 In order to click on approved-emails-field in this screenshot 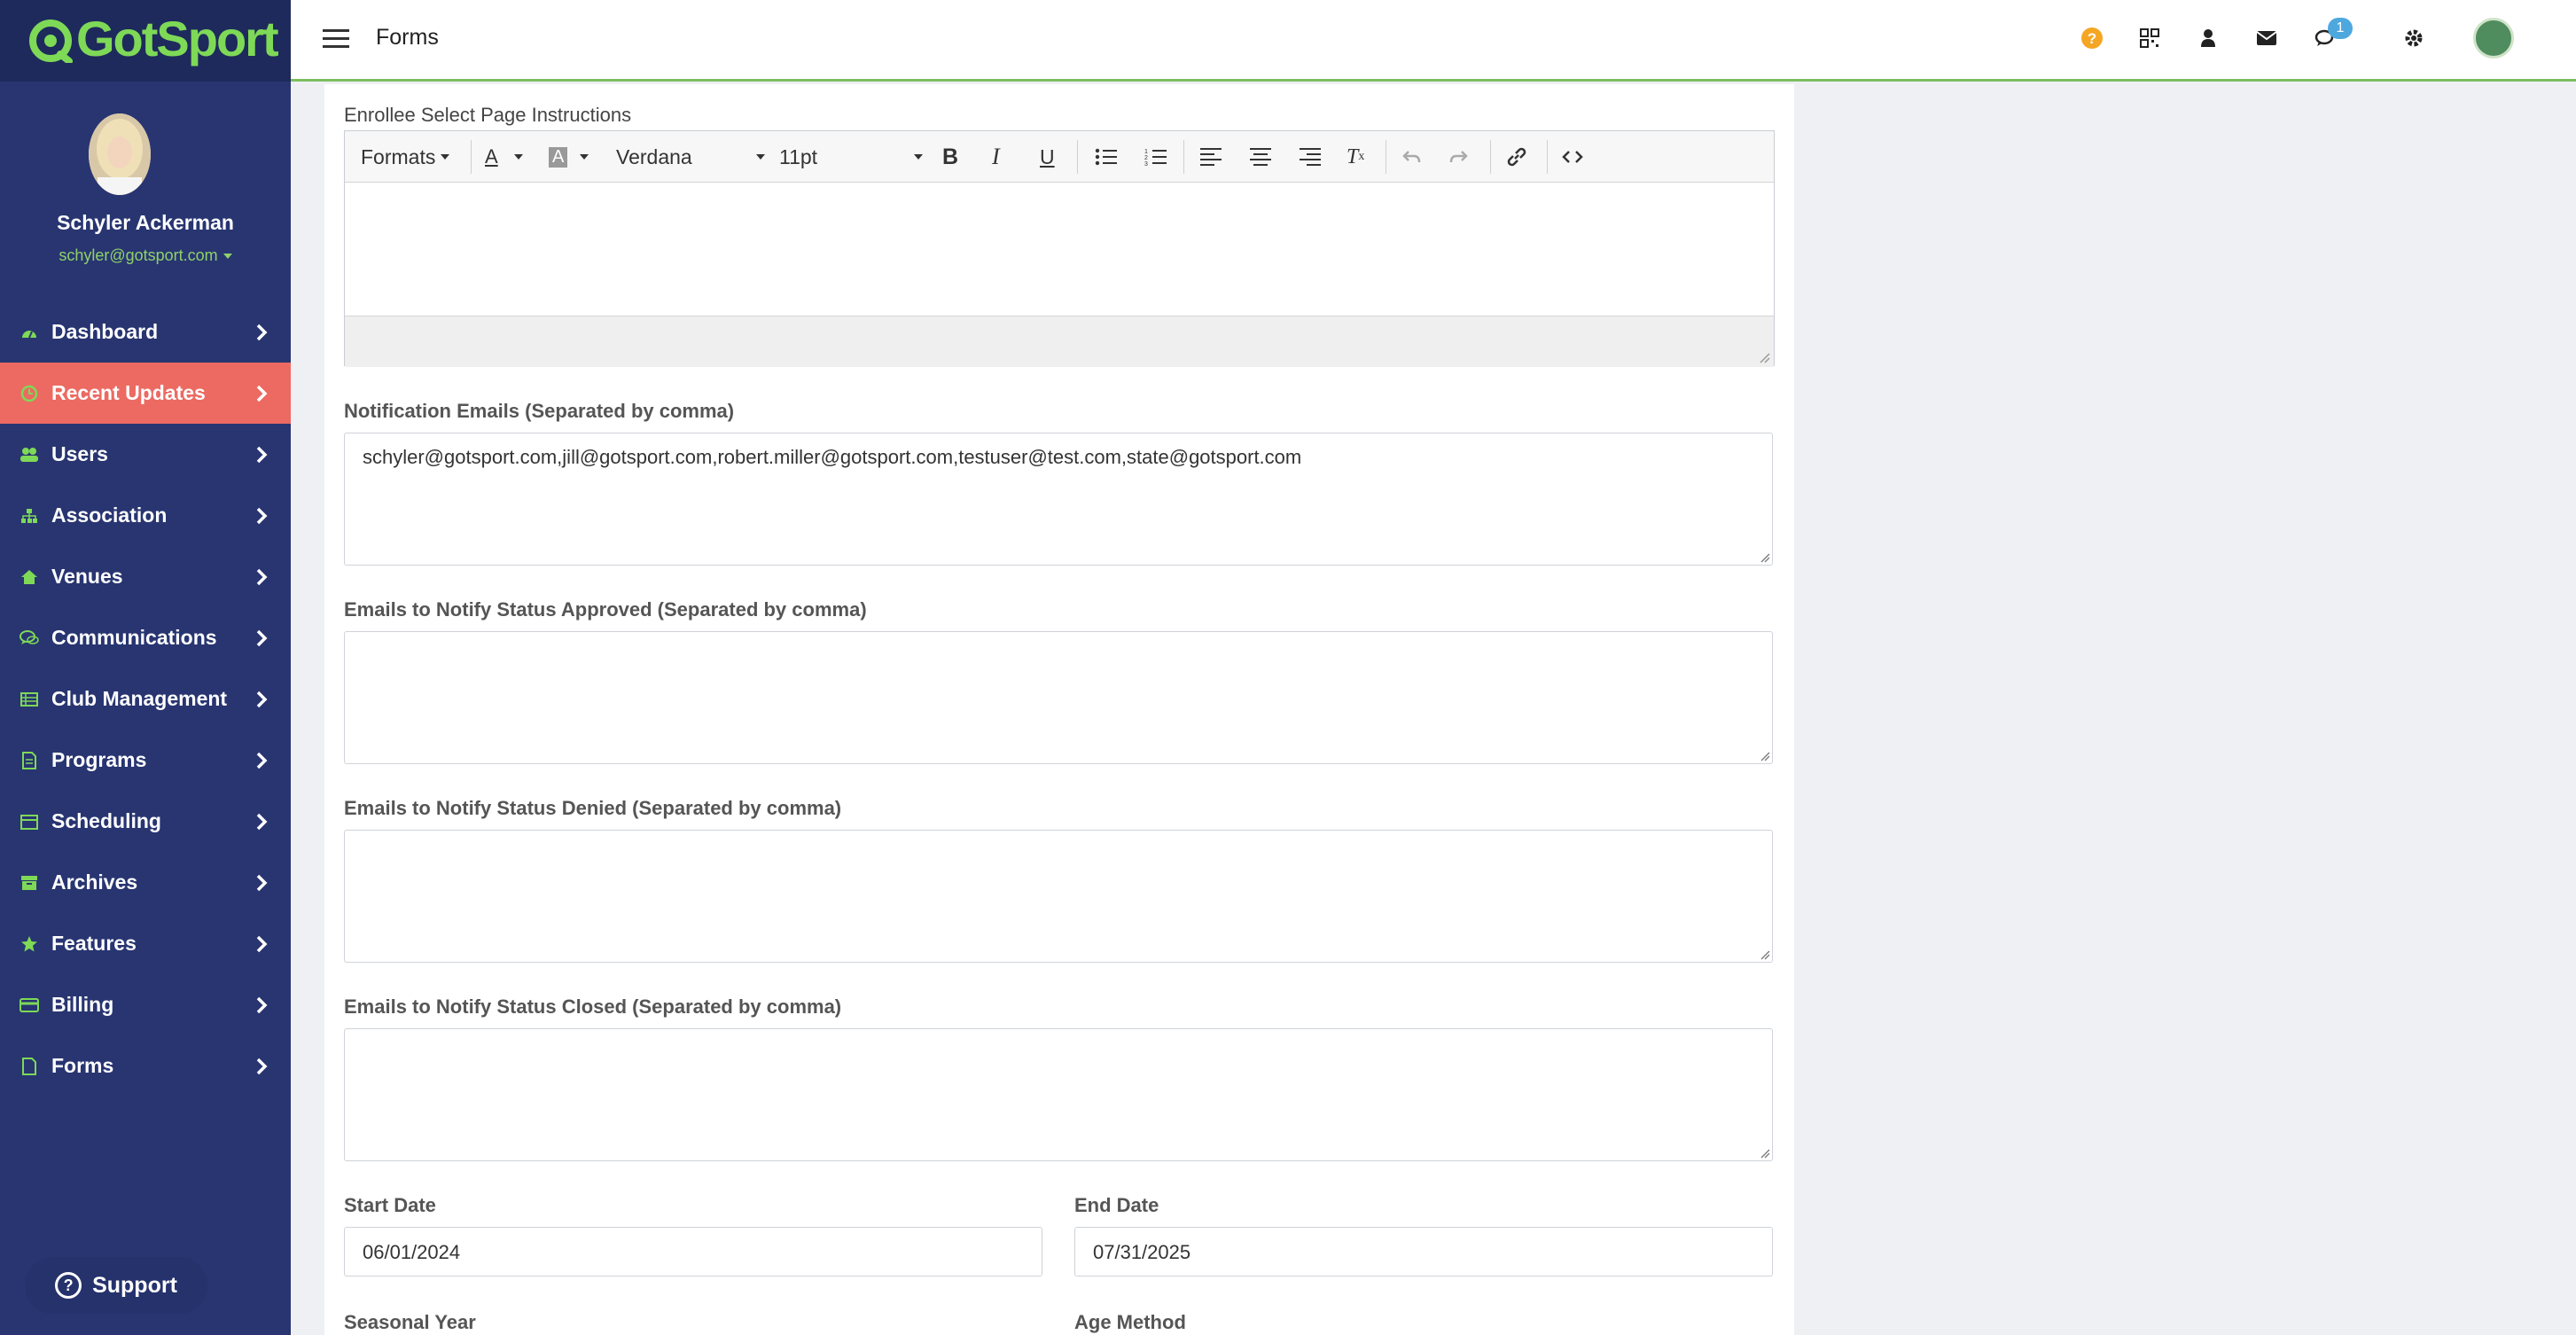, I will do `click(1058, 697)`.